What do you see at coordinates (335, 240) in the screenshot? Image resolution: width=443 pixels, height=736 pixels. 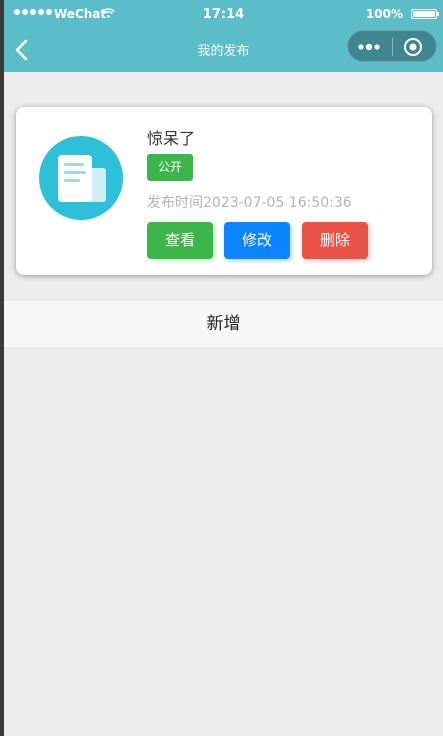 I see `delete-button: 删除` at bounding box center [335, 240].